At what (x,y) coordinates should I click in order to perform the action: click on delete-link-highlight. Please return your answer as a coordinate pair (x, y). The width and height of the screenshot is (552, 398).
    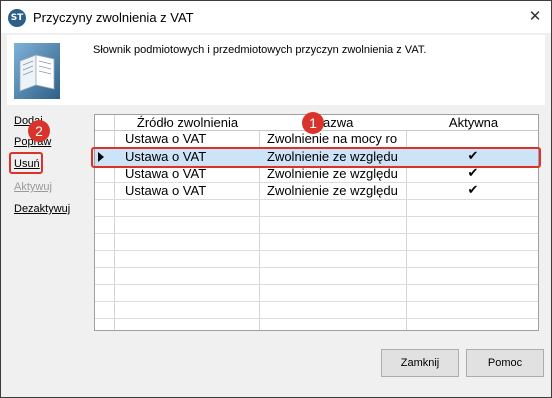
    Looking at the image, I should click on (26, 163).